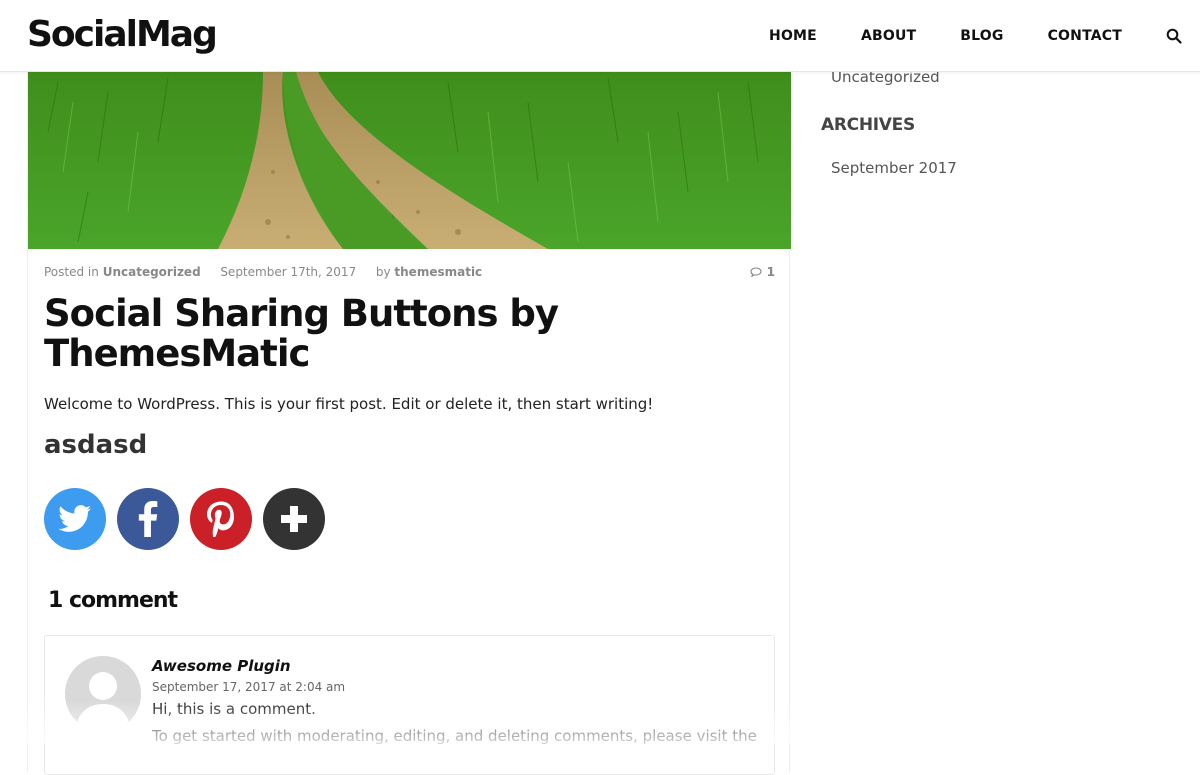  I want to click on plus-icon, so click(294, 519).